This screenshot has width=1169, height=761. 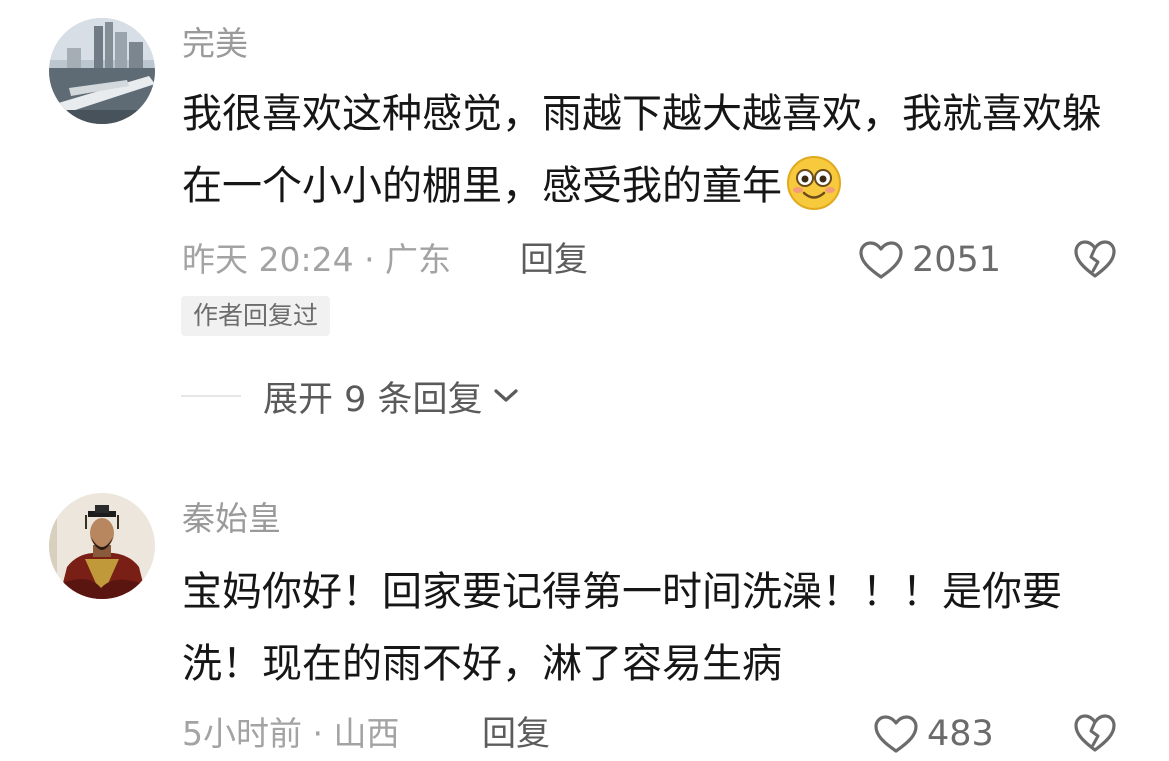 I want to click on expand-replies-label: 展开 9 条回复, so click(x=373, y=399).